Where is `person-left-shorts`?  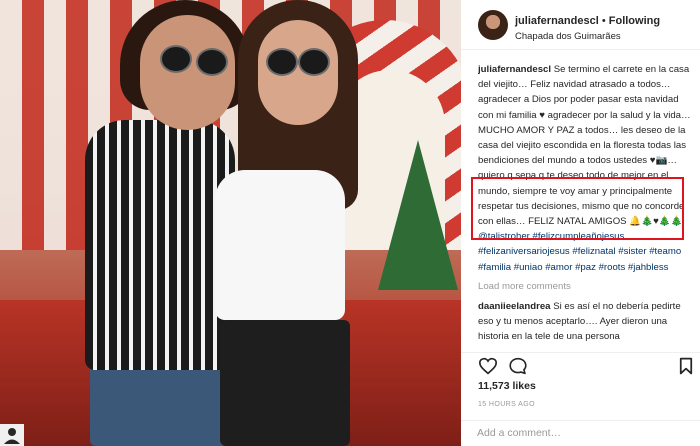 person-left-shorts is located at coordinates (165, 403).